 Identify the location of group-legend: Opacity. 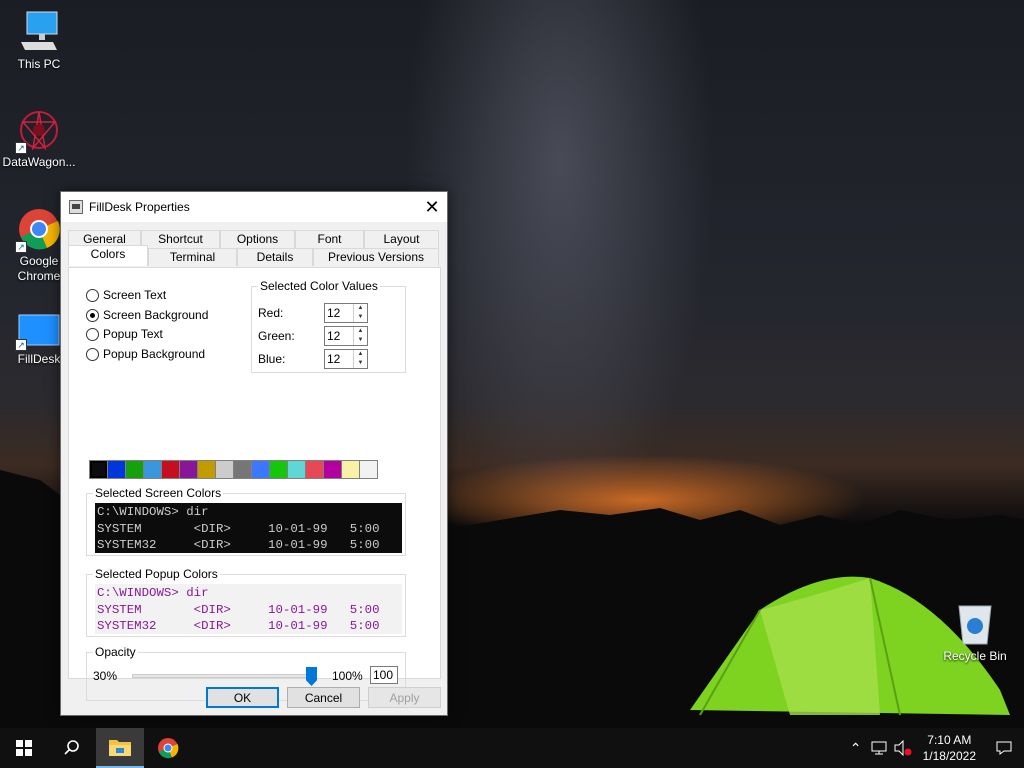
(115, 652).